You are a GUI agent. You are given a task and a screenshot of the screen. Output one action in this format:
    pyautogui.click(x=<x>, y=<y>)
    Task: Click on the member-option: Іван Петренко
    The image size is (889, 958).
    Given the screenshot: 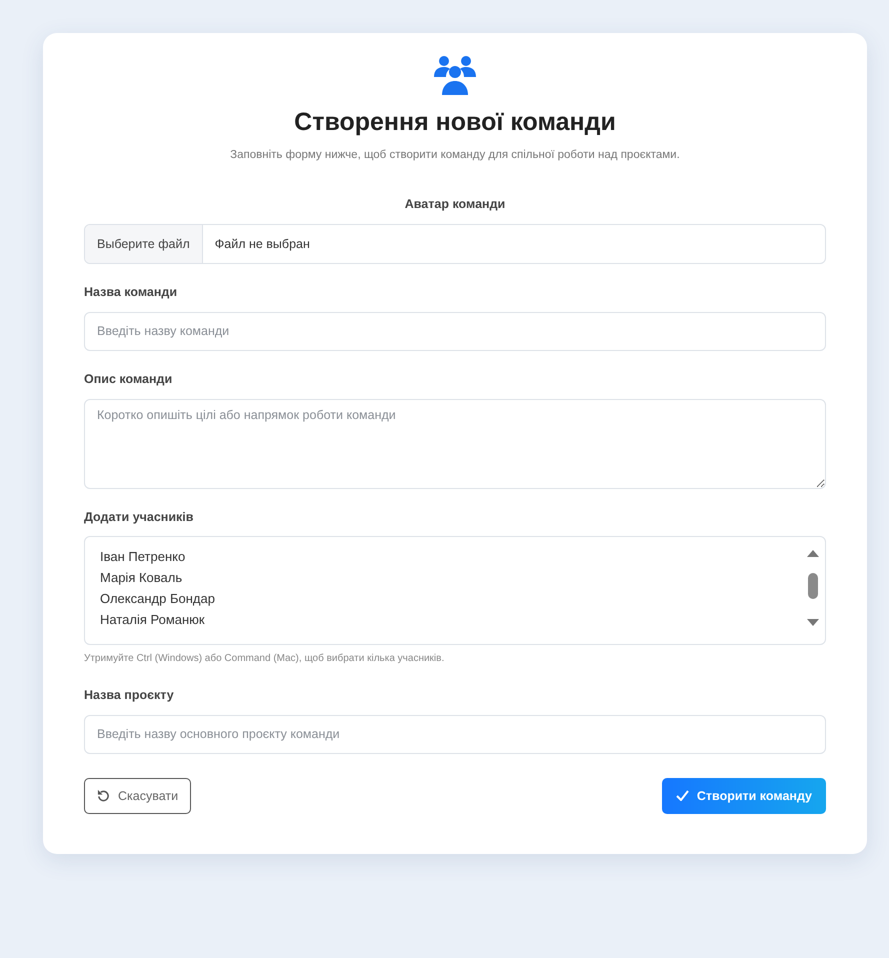 What is the action you would take?
    pyautogui.click(x=451, y=556)
    